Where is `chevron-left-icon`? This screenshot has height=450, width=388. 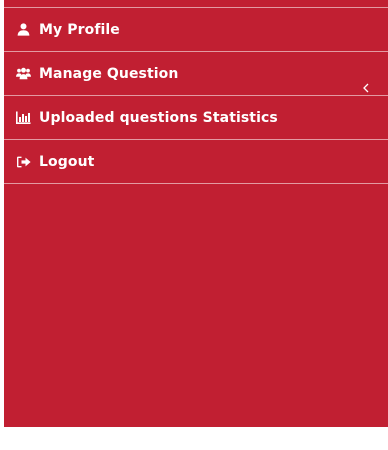
chevron-left-icon is located at coordinates (366, 87).